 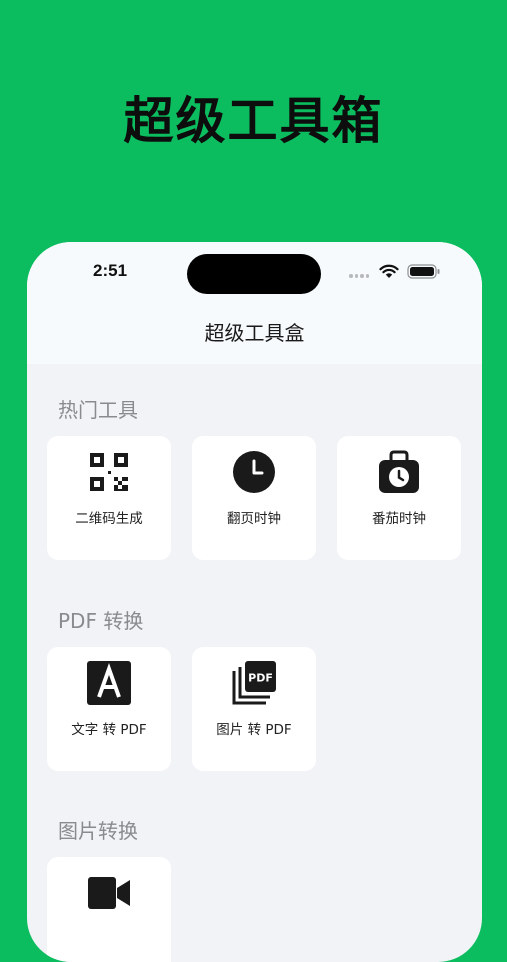 What do you see at coordinates (109, 683) in the screenshot?
I see `letter-a-icon` at bounding box center [109, 683].